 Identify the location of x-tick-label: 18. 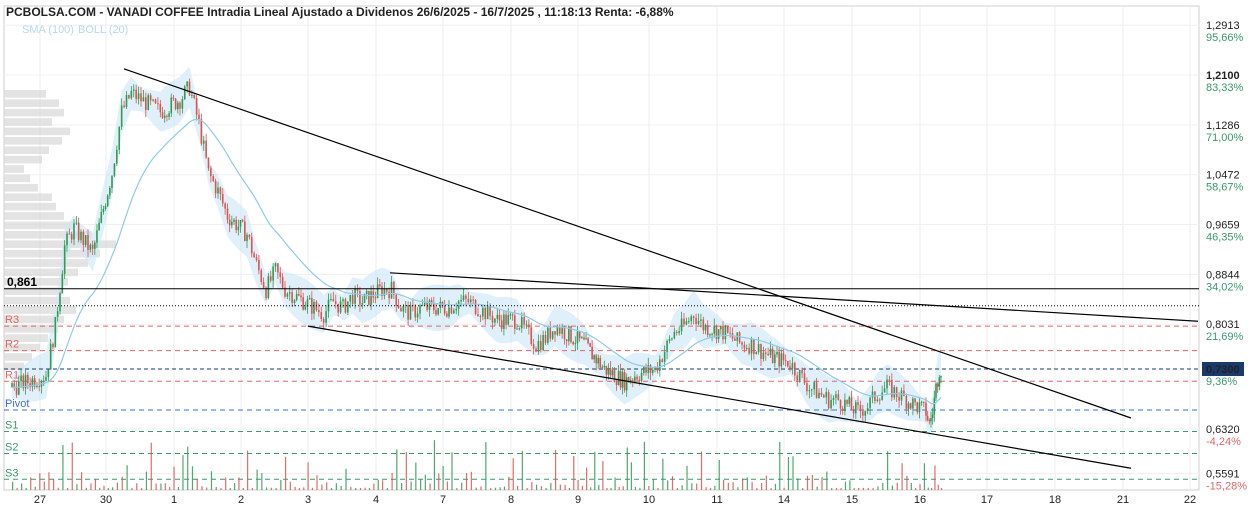
(1055, 500).